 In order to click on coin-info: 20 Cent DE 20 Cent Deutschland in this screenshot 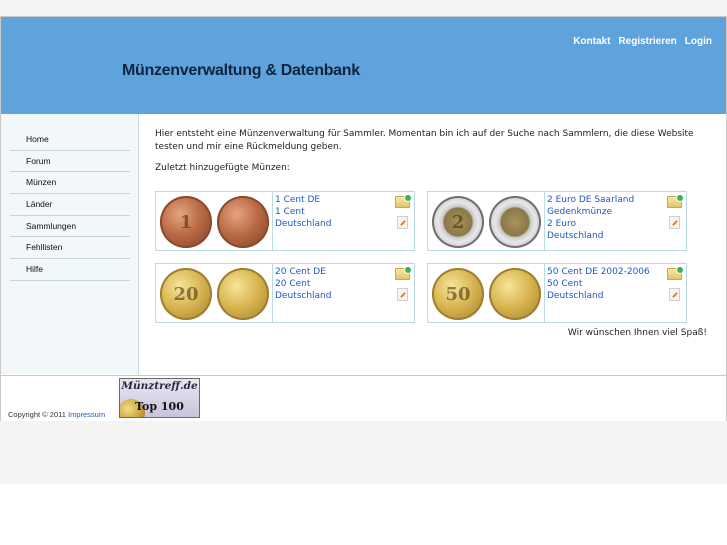, I will do `click(303, 284)`.